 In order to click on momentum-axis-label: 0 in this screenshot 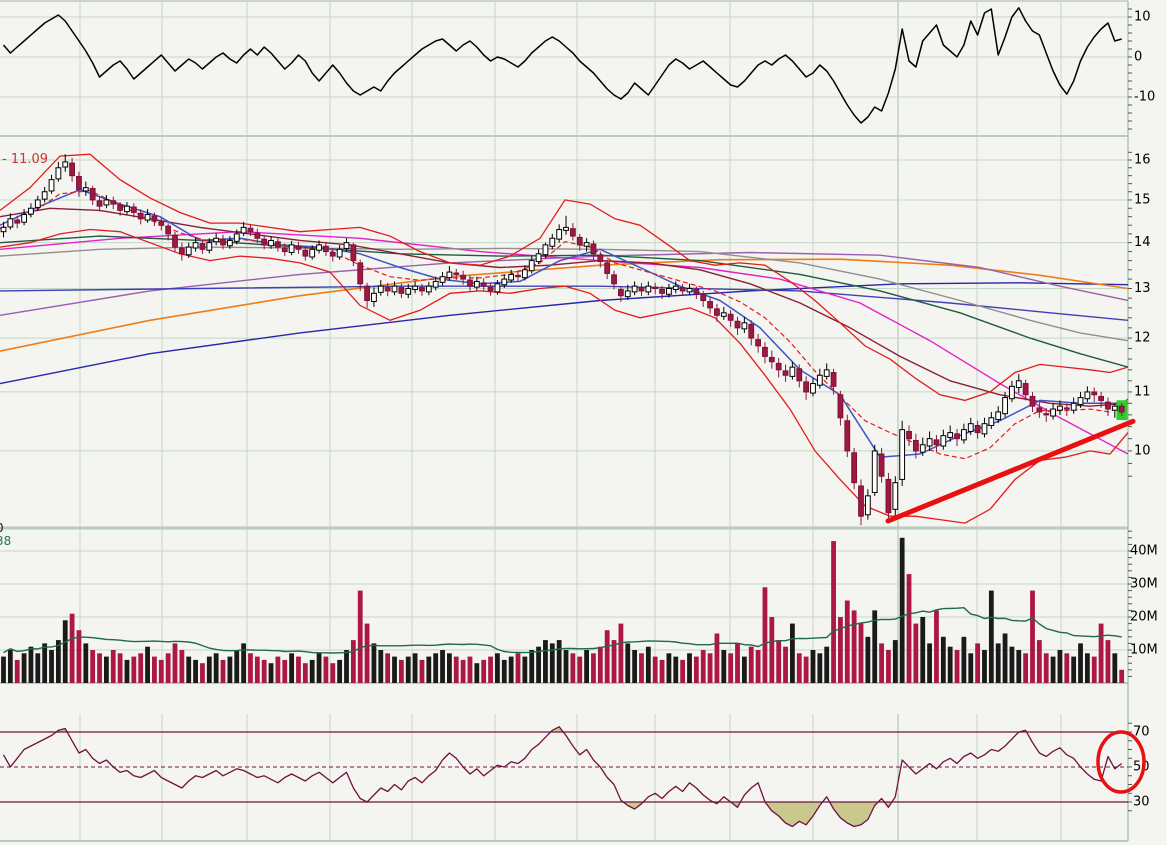, I will do `click(1138, 57)`.